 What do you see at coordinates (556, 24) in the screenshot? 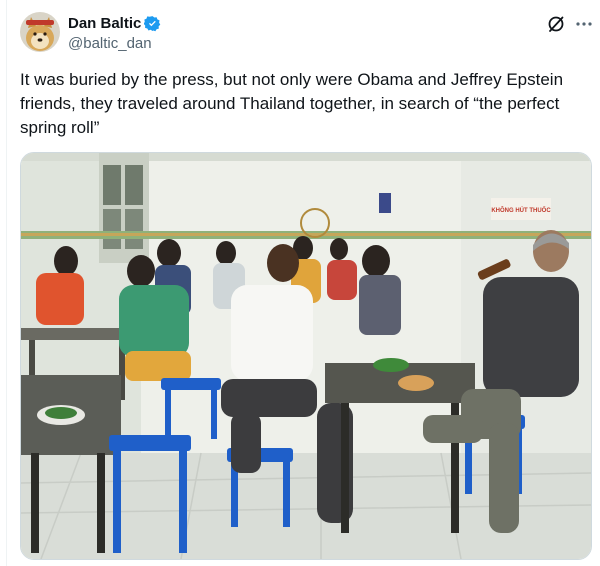
I see `grok-icon` at bounding box center [556, 24].